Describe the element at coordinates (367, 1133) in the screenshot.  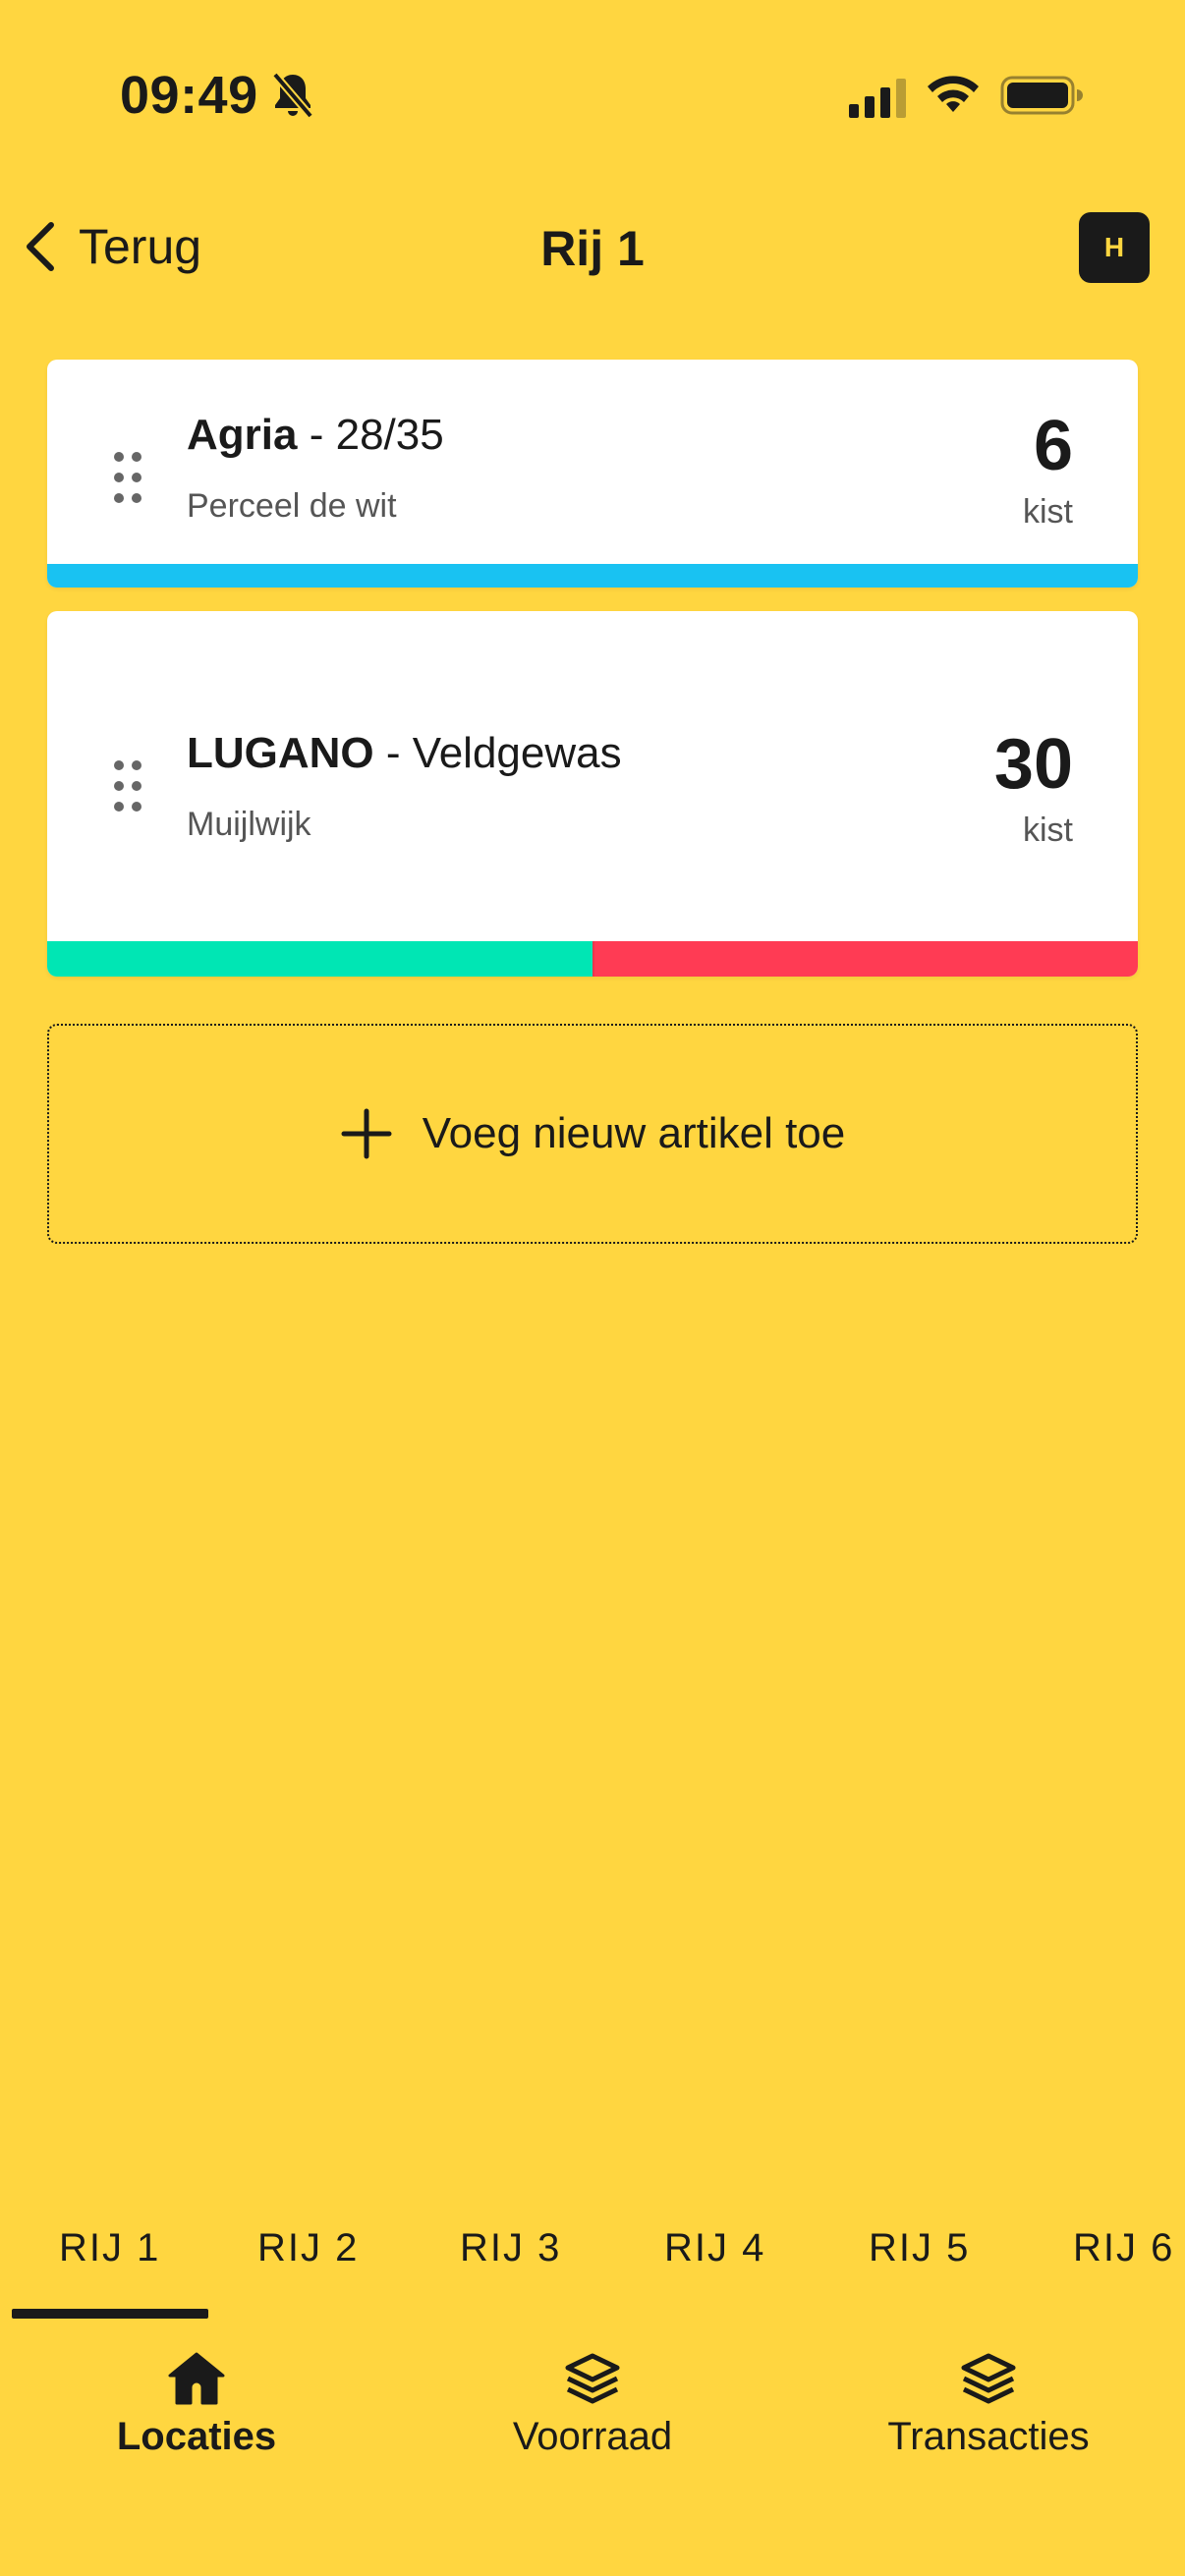
I see `plus-icon` at that location.